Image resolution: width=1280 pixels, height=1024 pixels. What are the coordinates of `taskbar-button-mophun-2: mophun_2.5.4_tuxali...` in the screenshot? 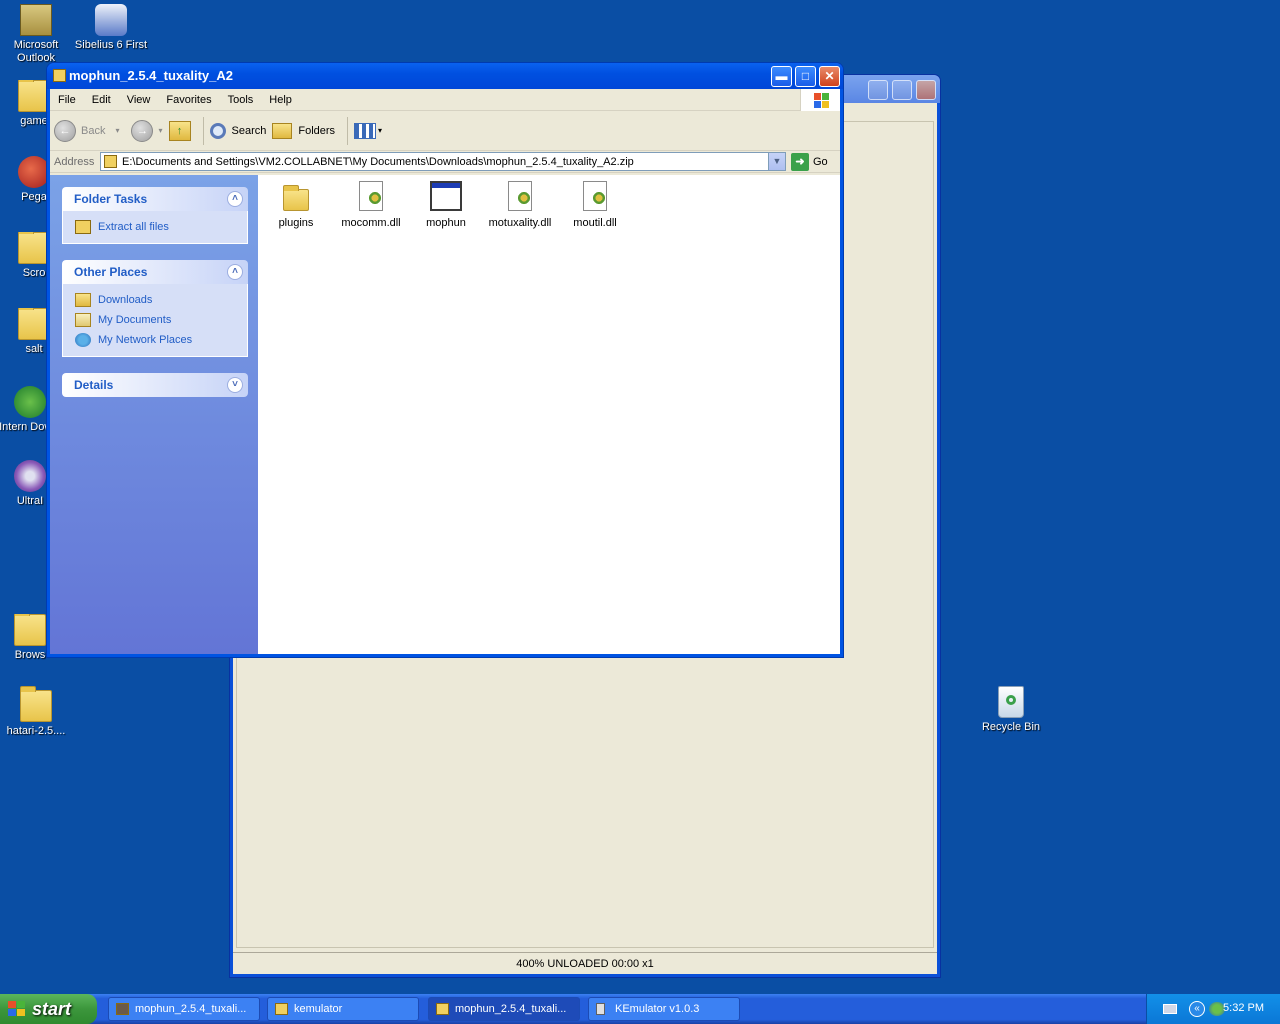 It's located at (504, 1009).